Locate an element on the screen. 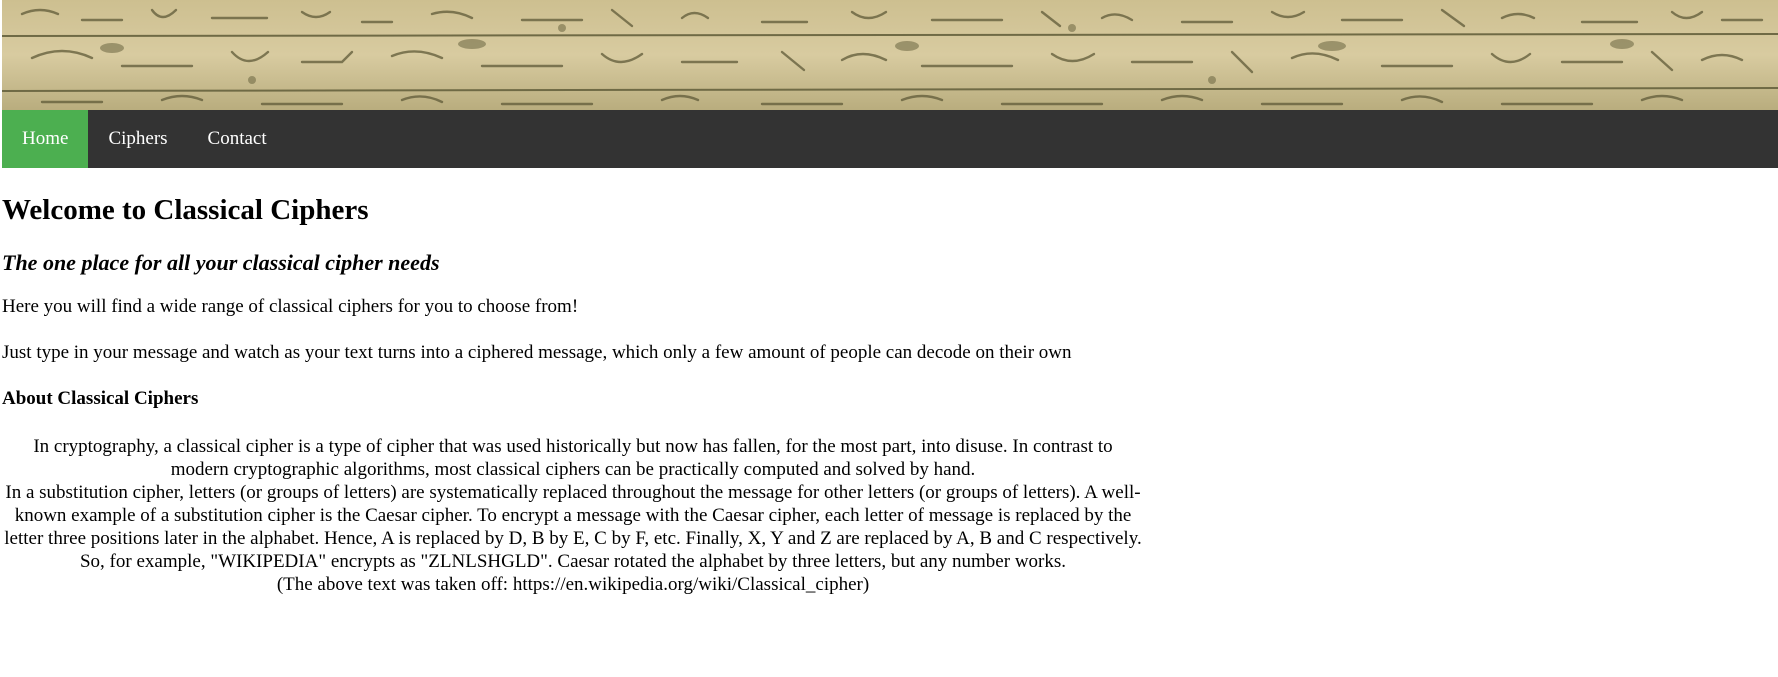 This screenshot has height=677, width=1778. nav-ciphers-link: Ciphers is located at coordinates (137, 139).